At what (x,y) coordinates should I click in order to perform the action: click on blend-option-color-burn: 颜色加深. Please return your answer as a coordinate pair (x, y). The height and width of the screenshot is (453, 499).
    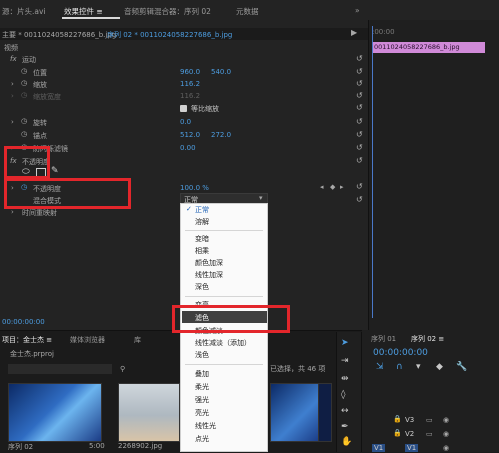
    Looking at the image, I should click on (209, 263).